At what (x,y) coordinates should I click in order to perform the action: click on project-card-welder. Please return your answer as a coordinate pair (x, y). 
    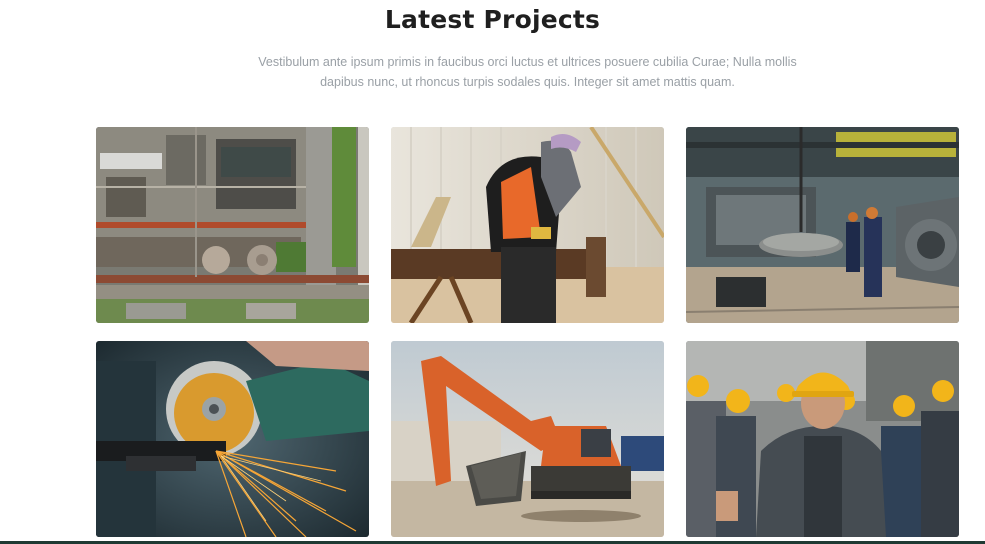
    Looking at the image, I should click on (527, 225).